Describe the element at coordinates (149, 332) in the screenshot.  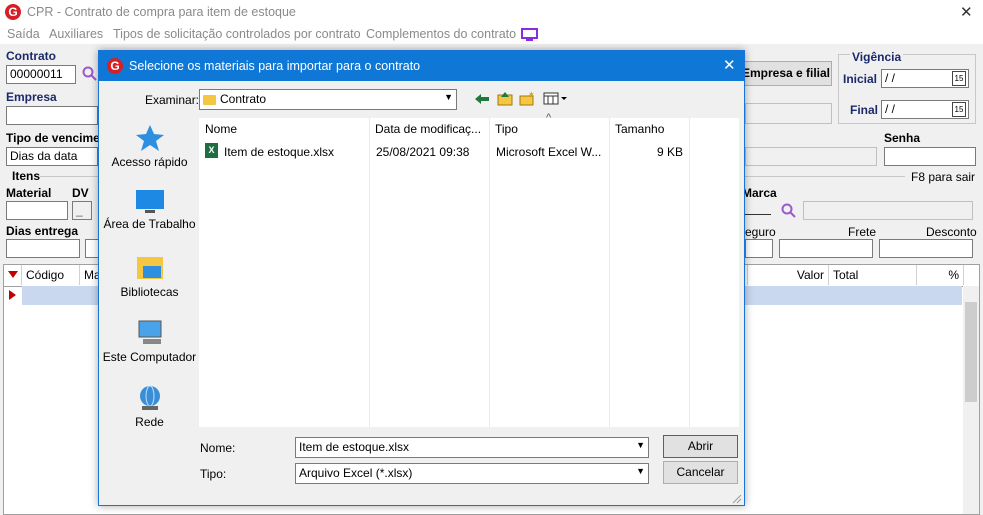
I see `computer-icon` at that location.